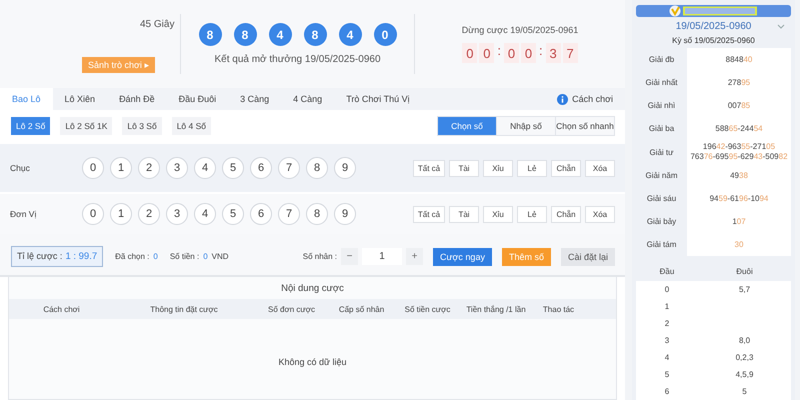 Image resolution: width=800 pixels, height=400 pixels. Describe the element at coordinates (667, 272) in the screenshot. I see `column-header: Đầu` at that location.